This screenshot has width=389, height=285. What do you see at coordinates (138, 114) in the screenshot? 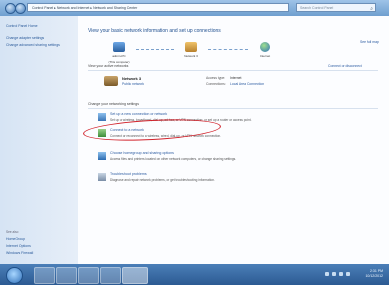
I see `task-setup-connection: Set up a new connection or network` at bounding box center [138, 114].